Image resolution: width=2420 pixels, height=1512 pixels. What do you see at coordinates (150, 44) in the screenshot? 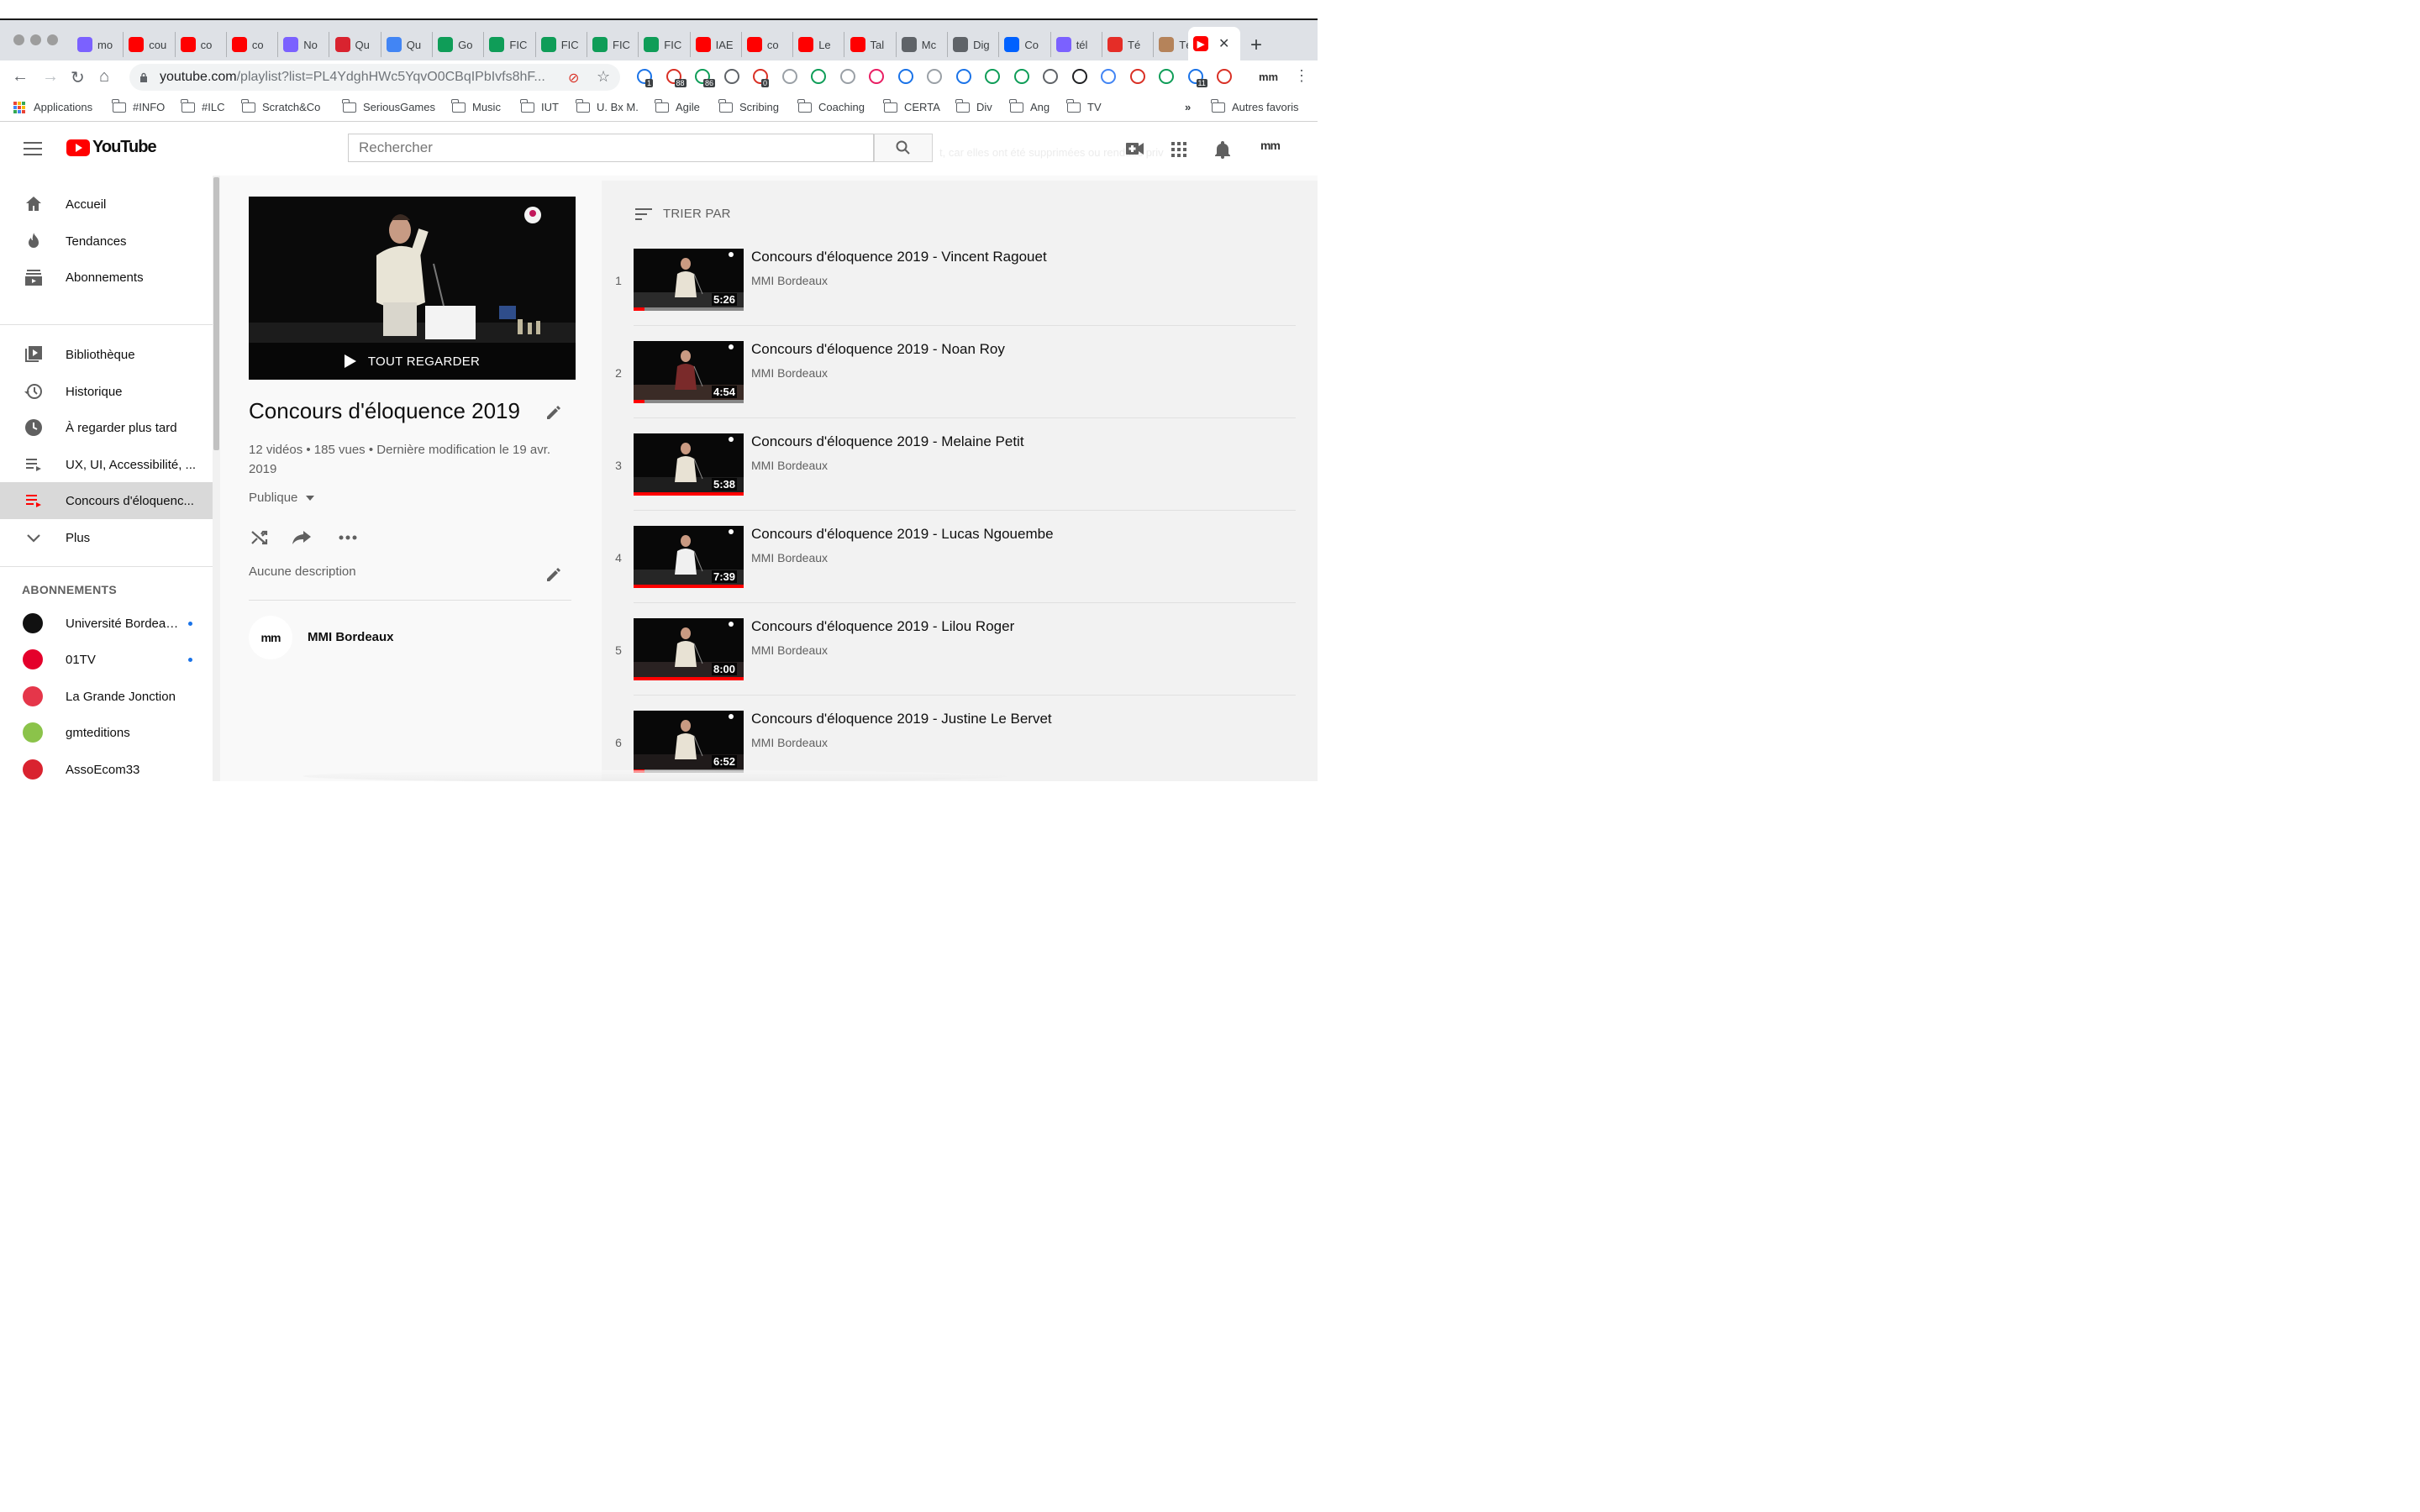
I see `browser-tab: cou` at bounding box center [150, 44].